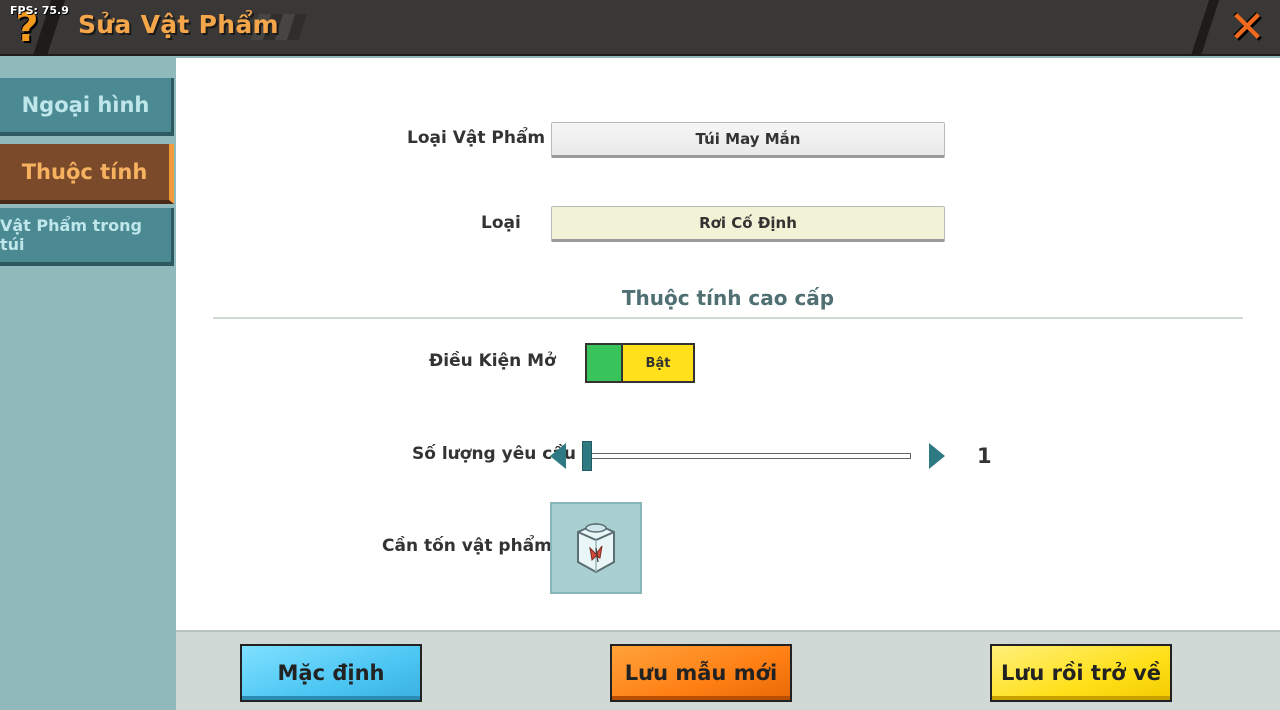 This screenshot has height=710, width=1280. What do you see at coordinates (728, 318) in the screenshot?
I see `section-divider` at bounding box center [728, 318].